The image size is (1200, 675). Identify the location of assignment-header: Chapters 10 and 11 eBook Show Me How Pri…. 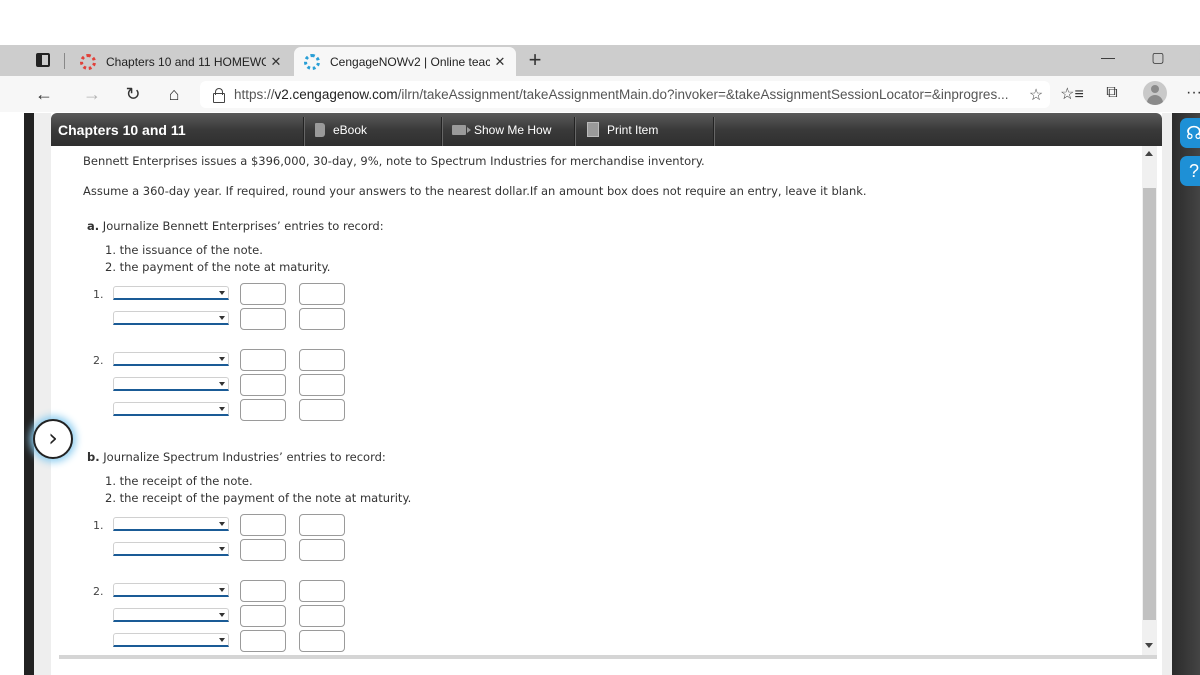
(606, 129).